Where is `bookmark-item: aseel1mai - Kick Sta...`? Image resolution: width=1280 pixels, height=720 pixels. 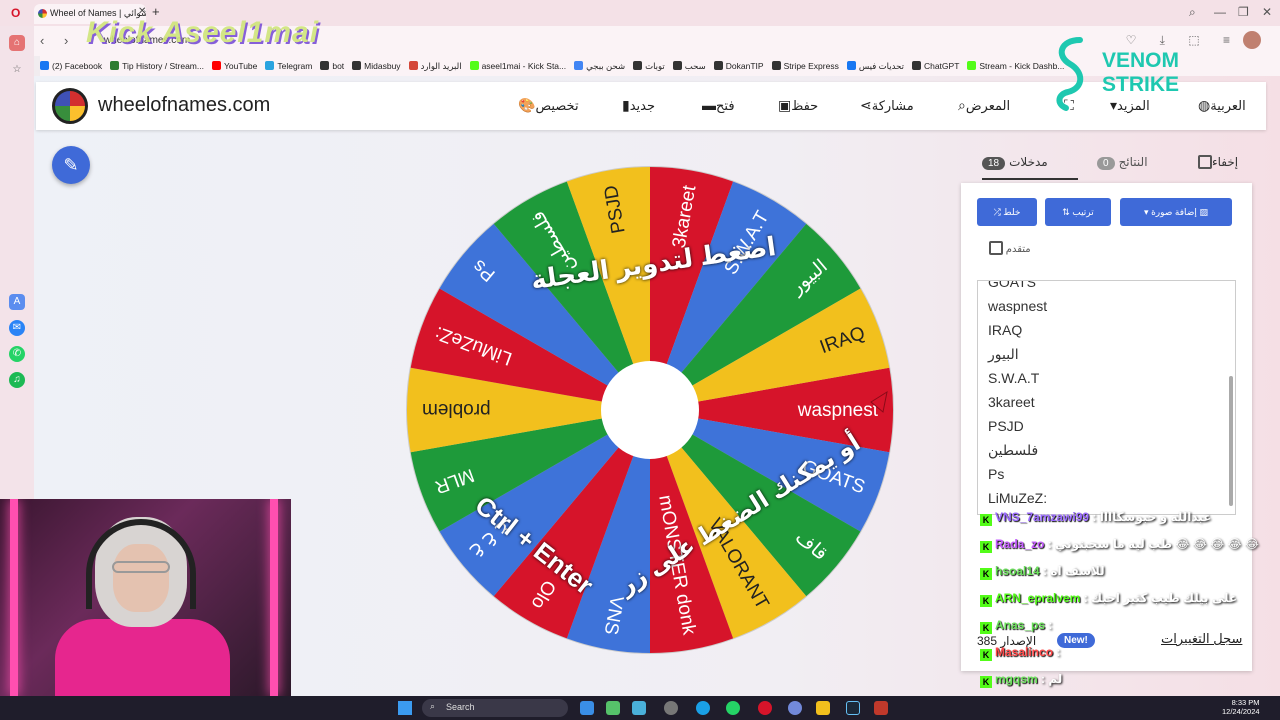
bookmark-item: aseel1mai - Kick Sta... is located at coordinates (517, 66).